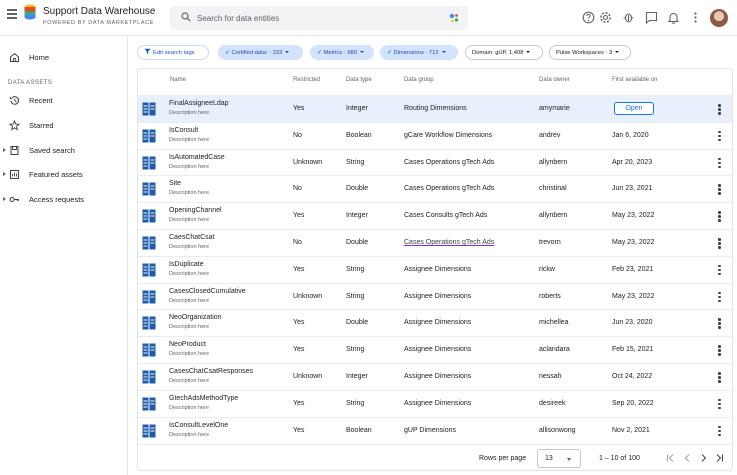 This screenshot has width=737, height=475. Describe the element at coordinates (207, 291) in the screenshot. I see `entity-name: CasesClosedCumulative` at that location.